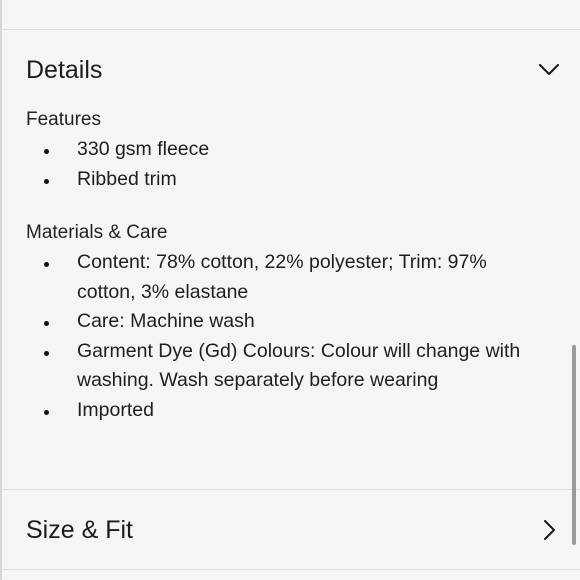 The width and height of the screenshot is (580, 580). I want to click on list-item: Care: Machine wash, so click(286, 322).